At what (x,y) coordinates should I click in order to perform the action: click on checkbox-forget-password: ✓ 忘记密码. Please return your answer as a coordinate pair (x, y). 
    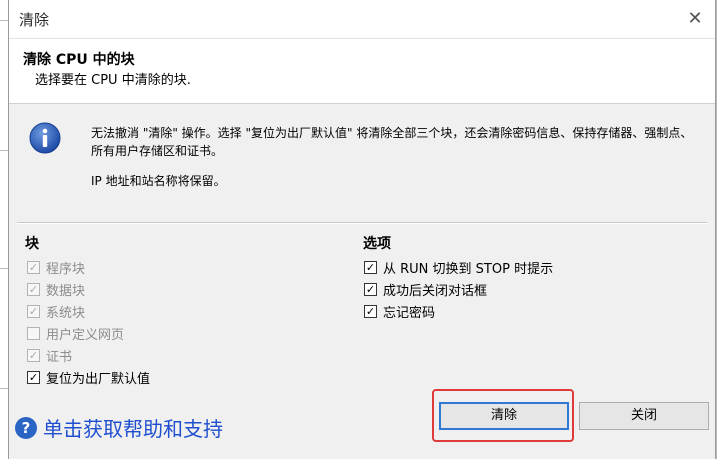
    Looking at the image, I should click on (400, 311).